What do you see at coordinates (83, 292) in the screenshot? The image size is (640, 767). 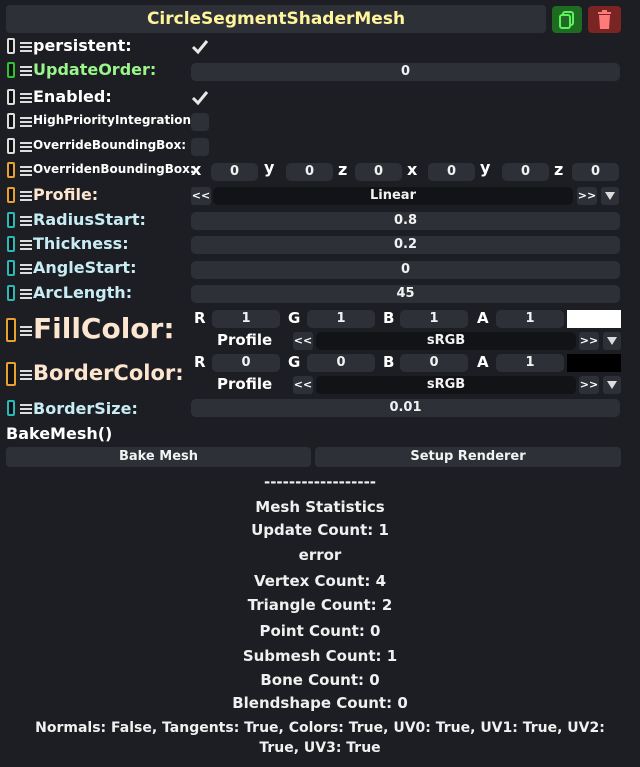 I see `label-arc-length: ArcLength:` at bounding box center [83, 292].